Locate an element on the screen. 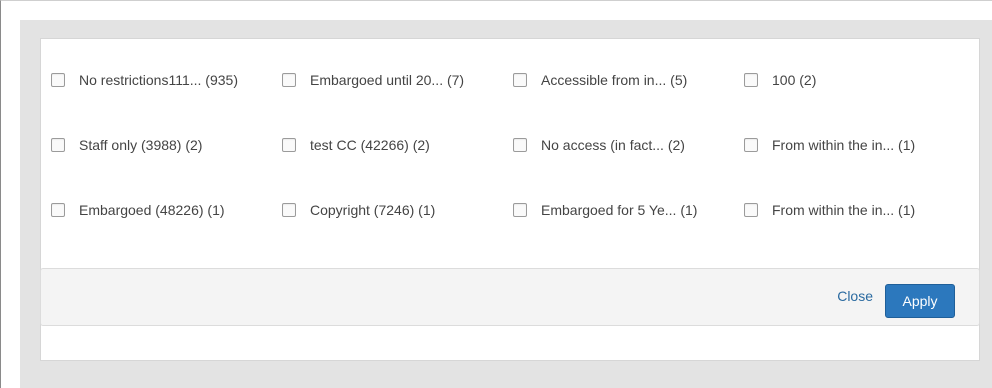 This screenshot has width=992, height=388. filter-option-label: Embargoed for 5 Ye... (1) is located at coordinates (619, 210).